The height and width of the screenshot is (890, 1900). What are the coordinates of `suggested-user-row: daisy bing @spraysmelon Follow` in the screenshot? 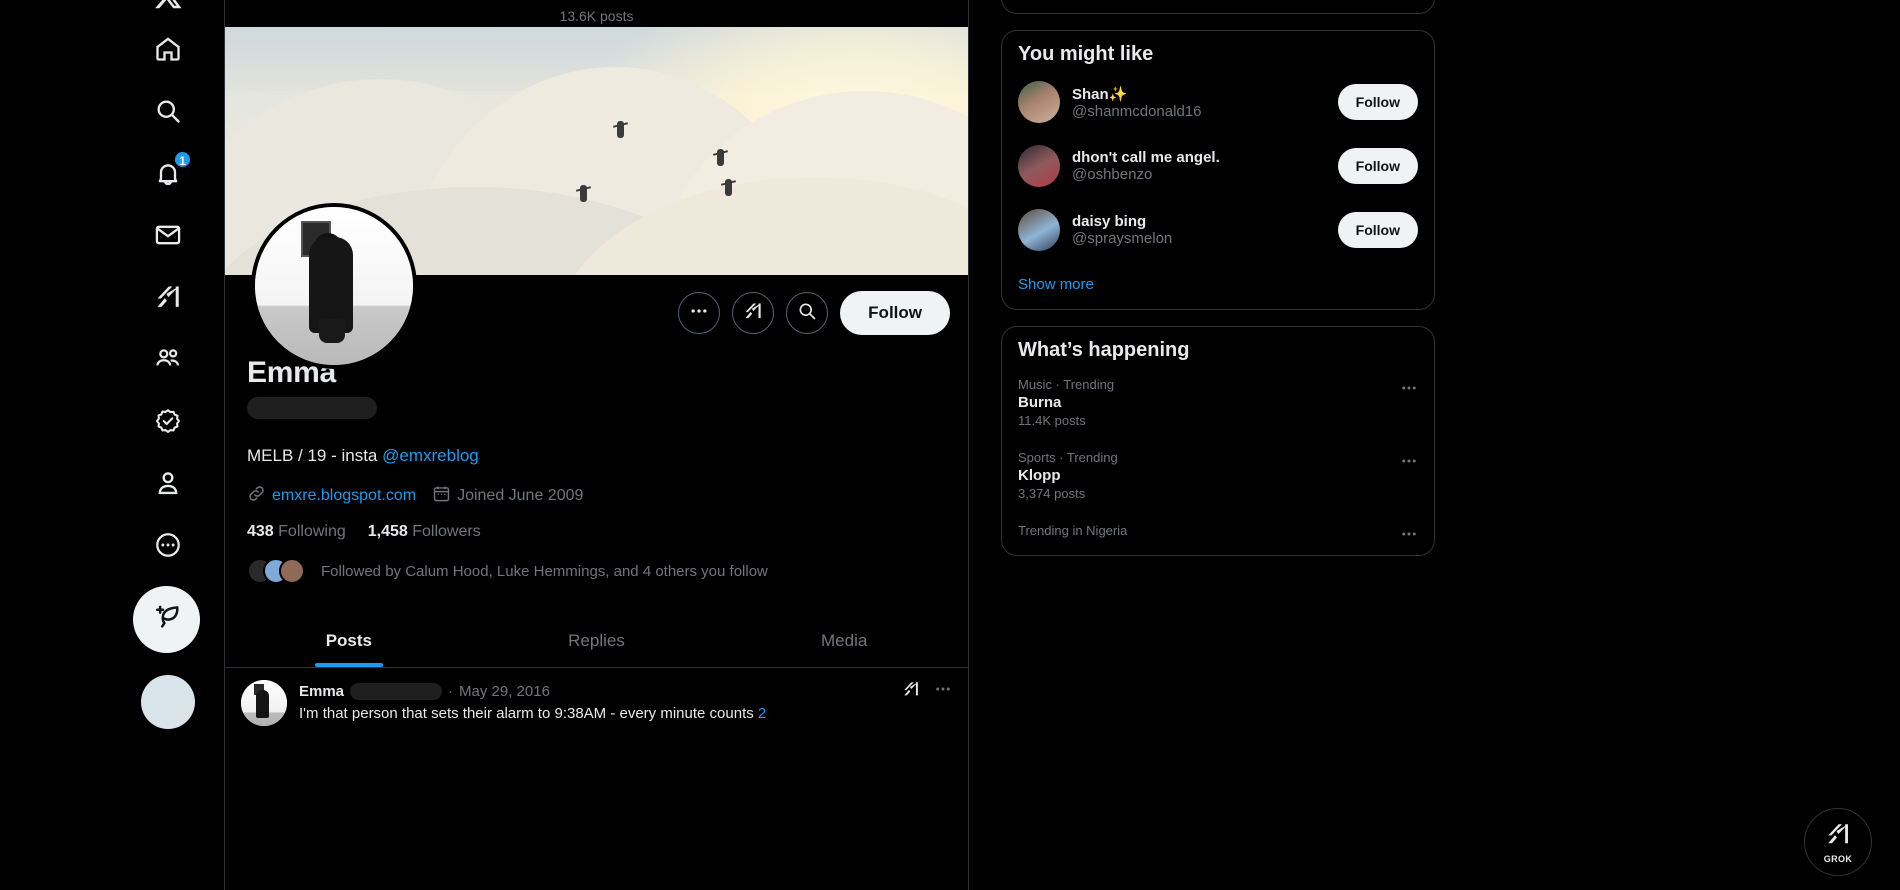 It's located at (1218, 230).